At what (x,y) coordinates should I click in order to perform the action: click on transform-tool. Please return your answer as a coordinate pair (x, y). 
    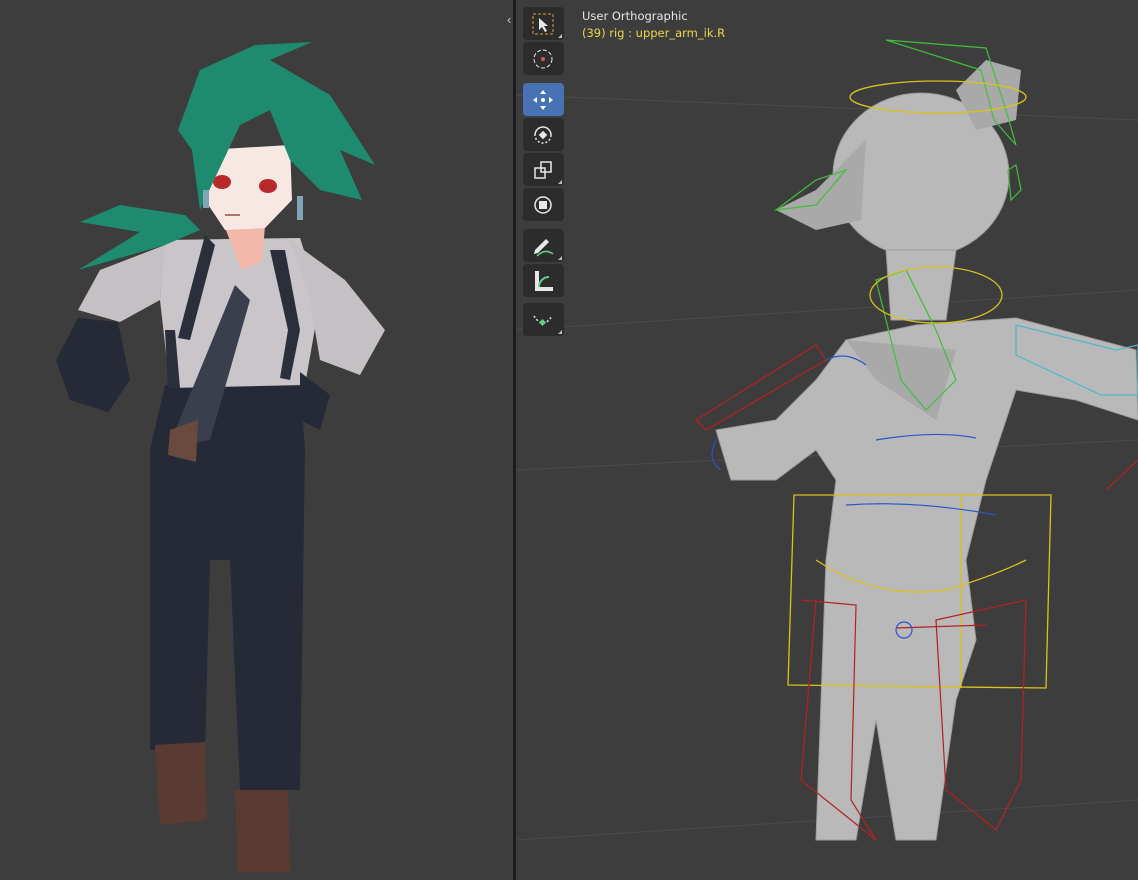
    Looking at the image, I should click on (543, 204).